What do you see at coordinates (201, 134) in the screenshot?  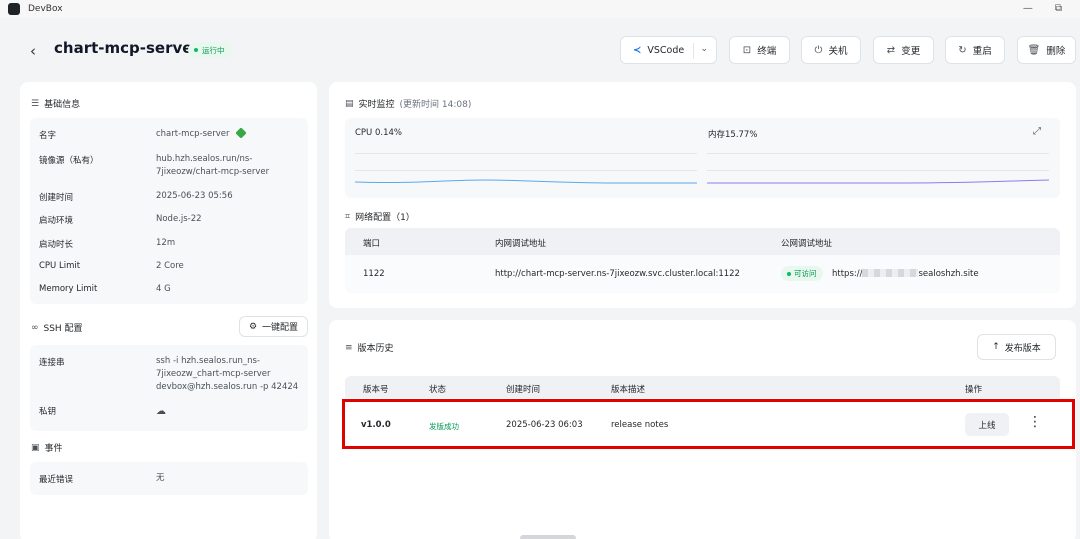 I see `name-value: chart-mcp-server` at bounding box center [201, 134].